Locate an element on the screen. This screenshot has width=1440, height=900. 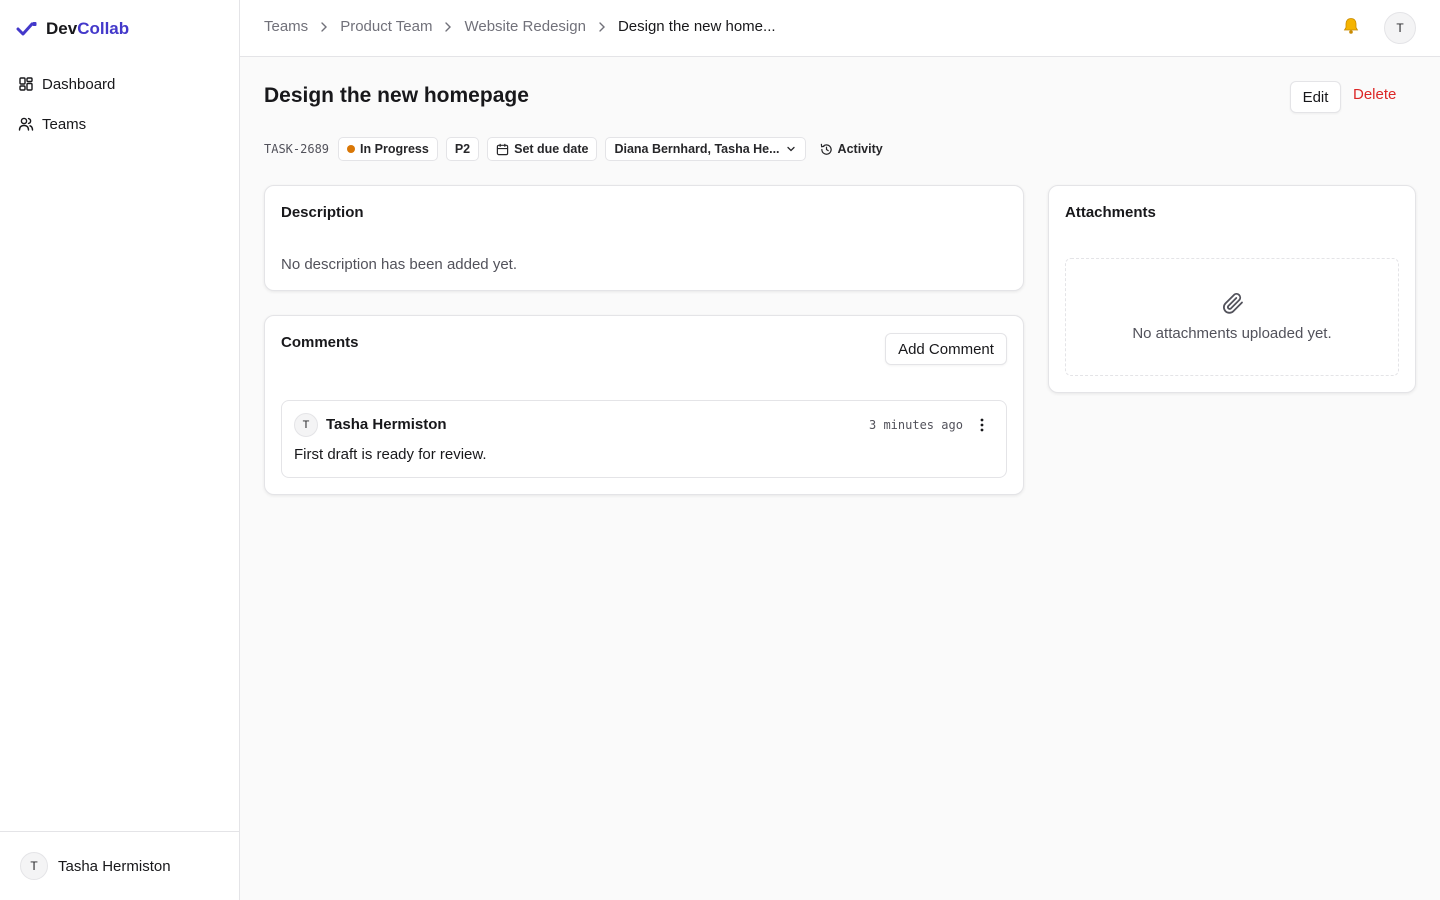
brand-name-collab: Collab is located at coordinates (103, 28).